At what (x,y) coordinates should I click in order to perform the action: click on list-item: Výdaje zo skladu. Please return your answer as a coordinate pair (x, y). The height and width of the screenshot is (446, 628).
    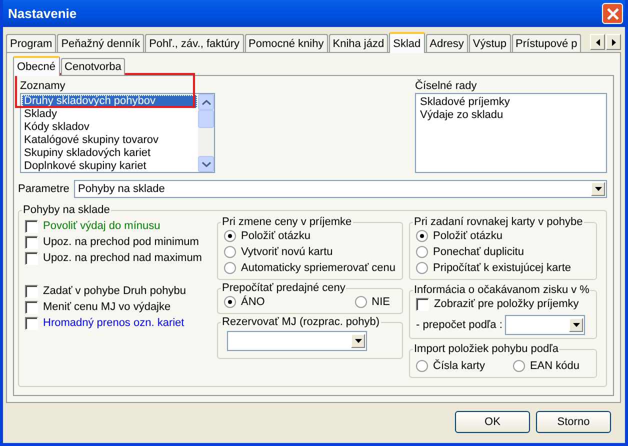
    Looking at the image, I should click on (511, 115).